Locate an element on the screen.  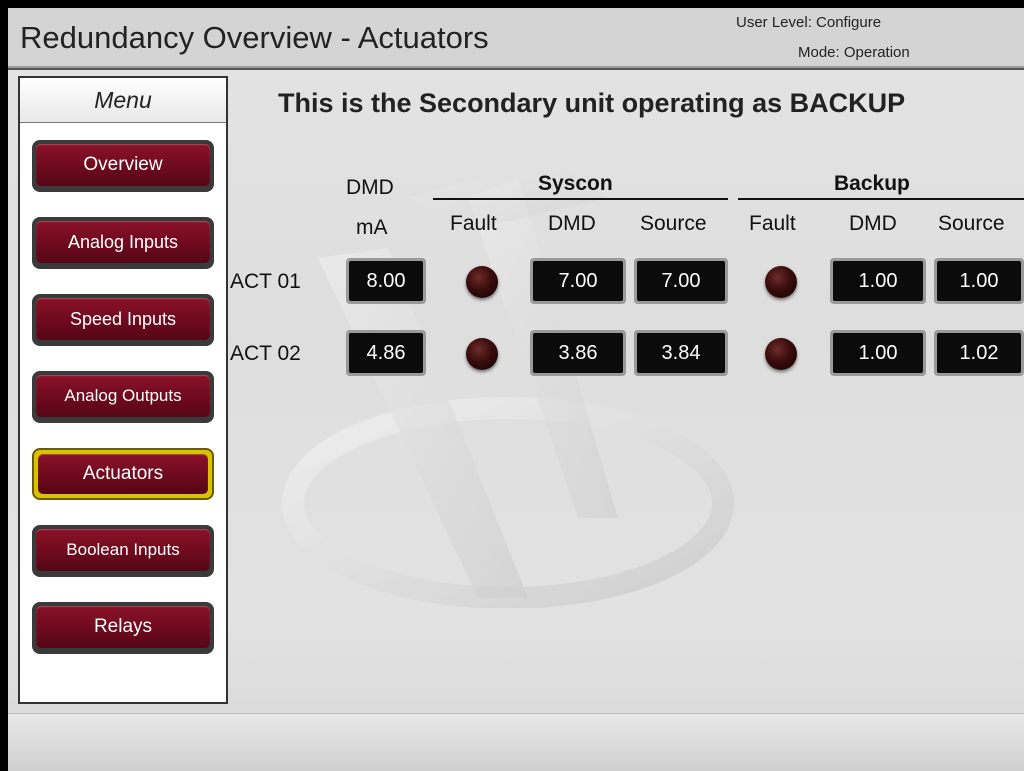
value-text: 4.86 is located at coordinates (386, 353).